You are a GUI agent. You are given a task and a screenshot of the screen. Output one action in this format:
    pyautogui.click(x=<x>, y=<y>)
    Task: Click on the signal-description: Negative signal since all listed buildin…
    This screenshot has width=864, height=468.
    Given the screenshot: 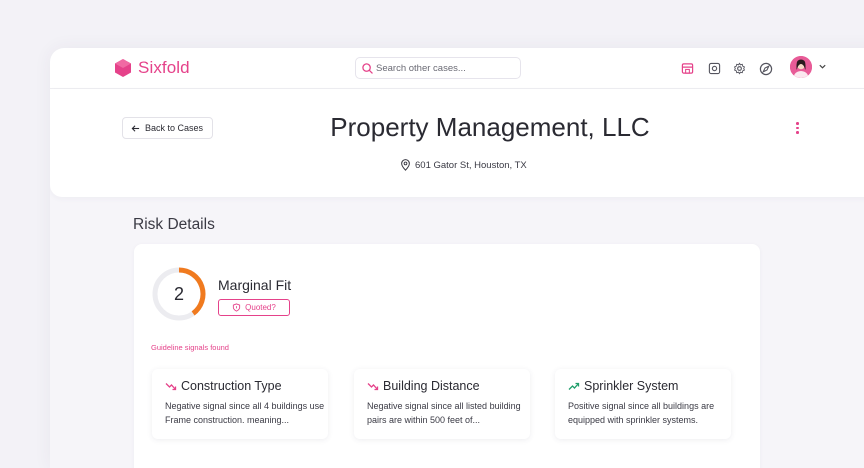 What is the action you would take?
    pyautogui.click(x=444, y=413)
    